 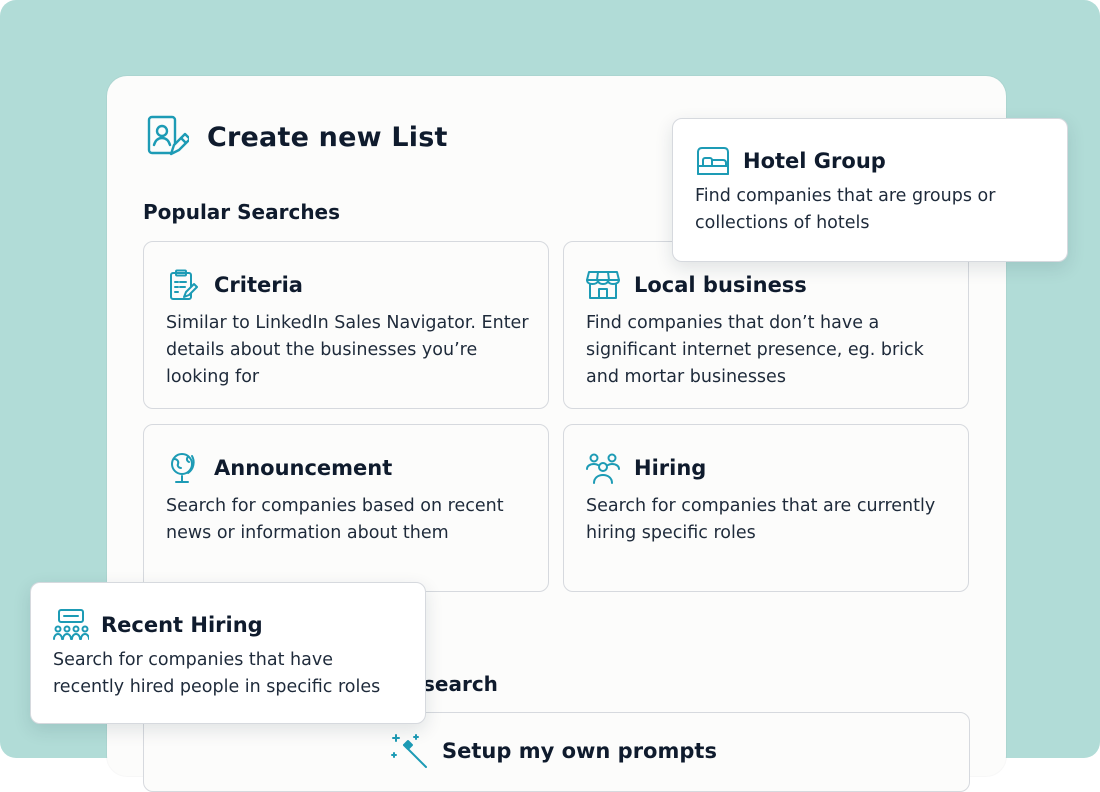 What do you see at coordinates (460, 684) in the screenshot?
I see `custom-search-label: search` at bounding box center [460, 684].